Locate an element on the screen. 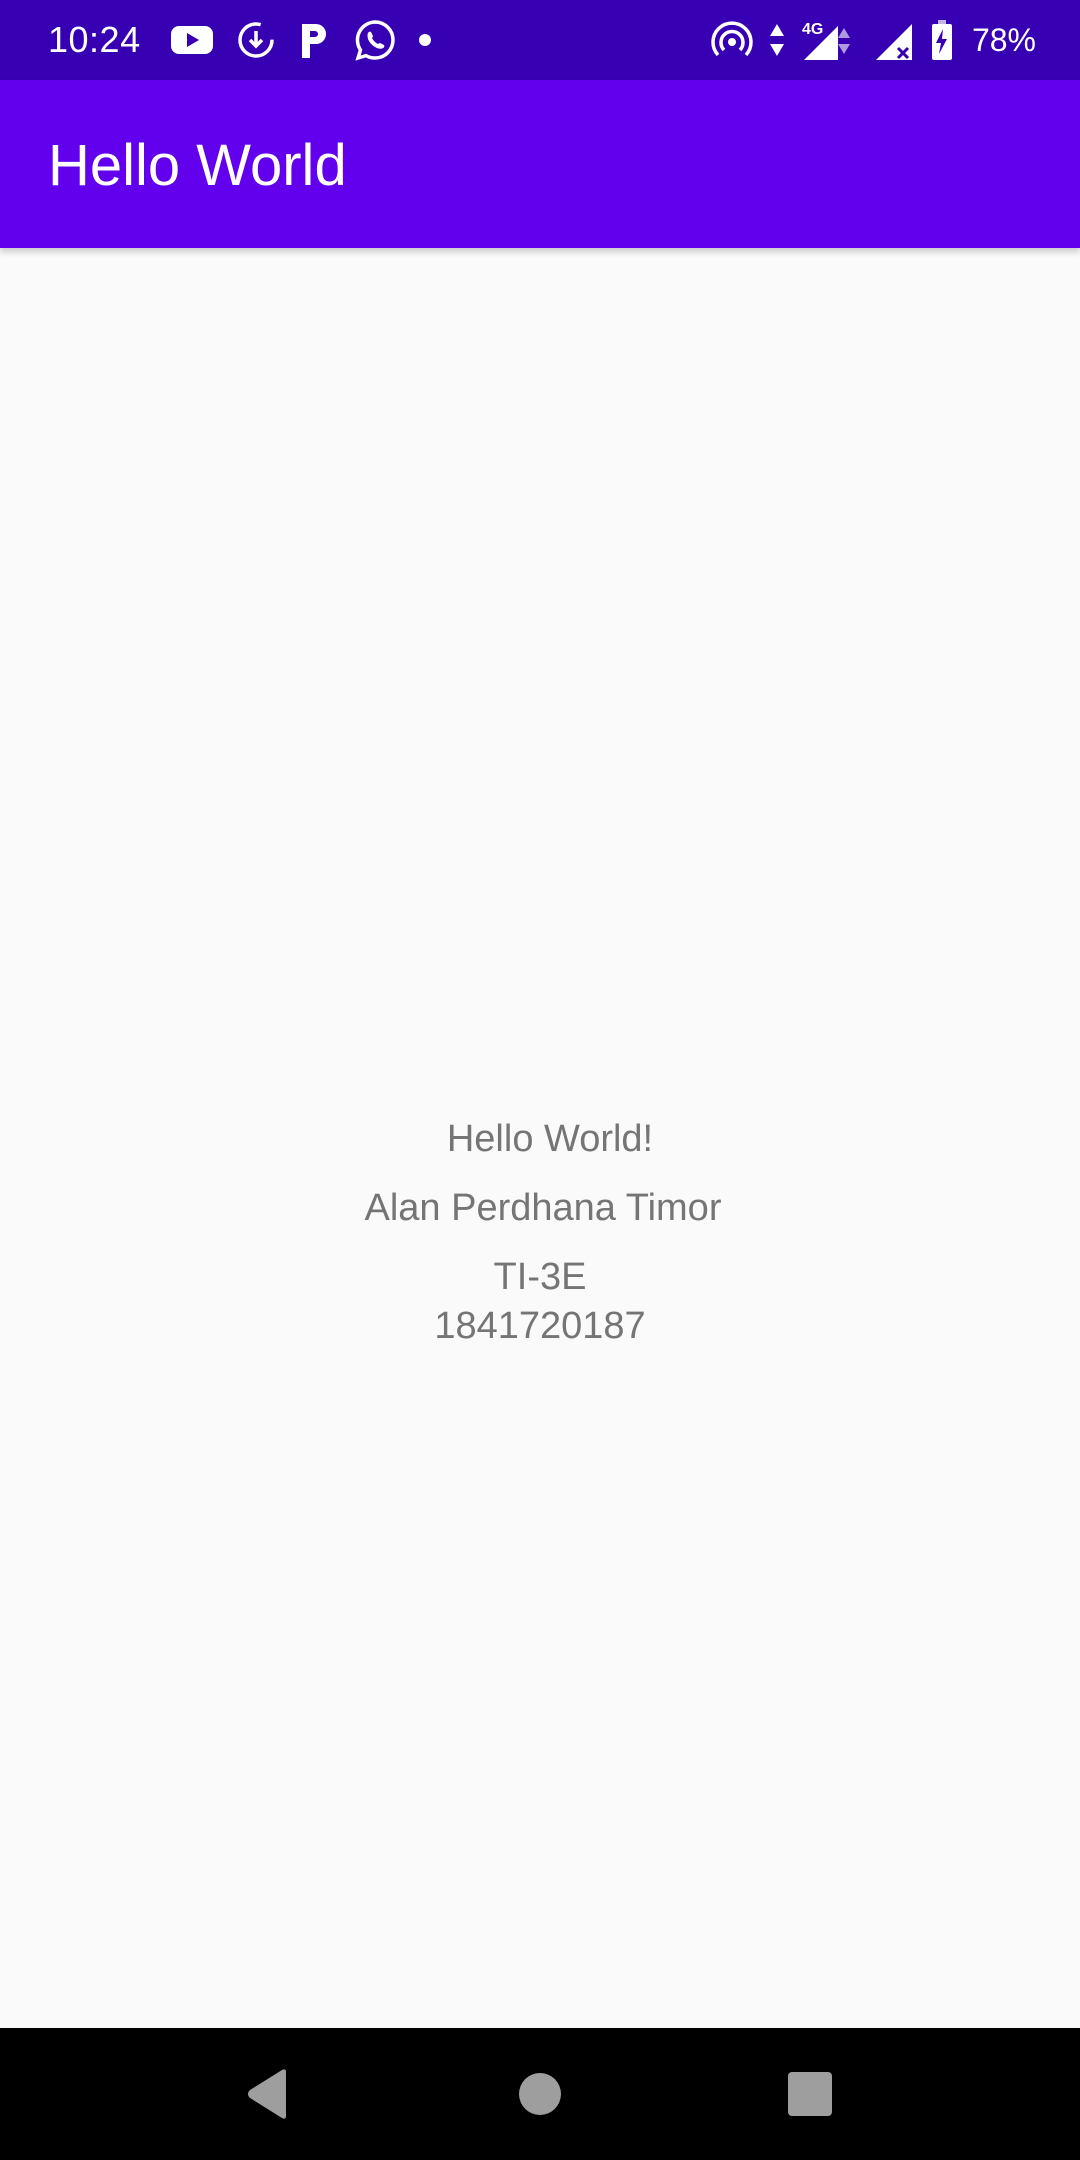  battery-percent: 78% is located at coordinates (1003, 40).